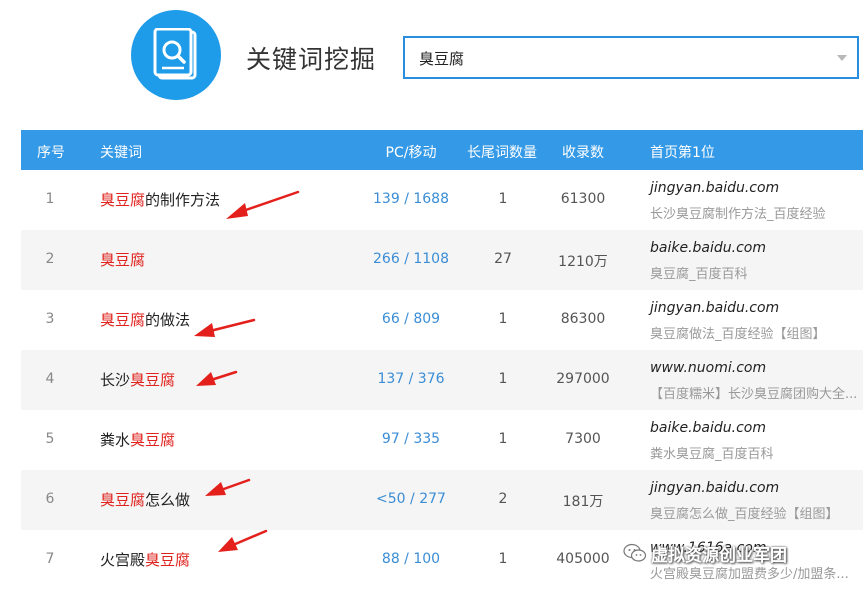  Describe the element at coordinates (583, 262) in the screenshot. I see `indexed-count: 1210万` at that location.